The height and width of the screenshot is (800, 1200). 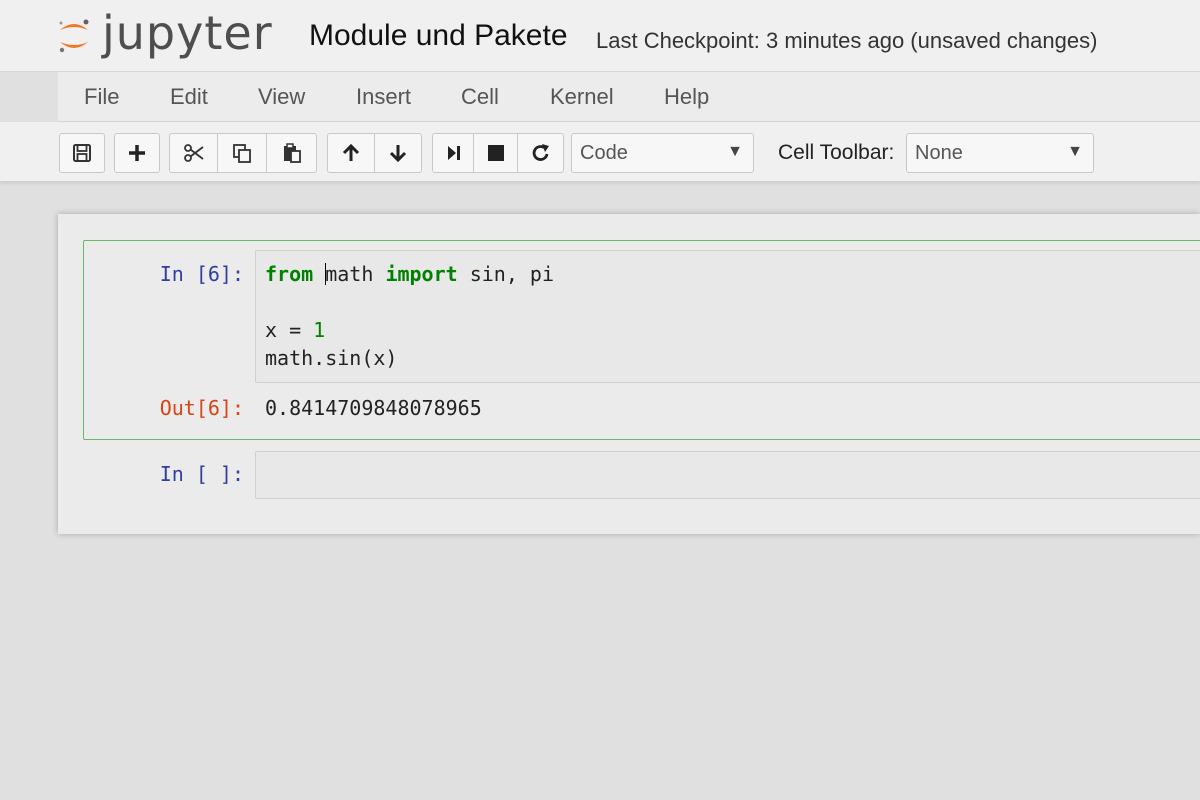 I want to click on jupyter-logo: jupyter, so click(x=171, y=36).